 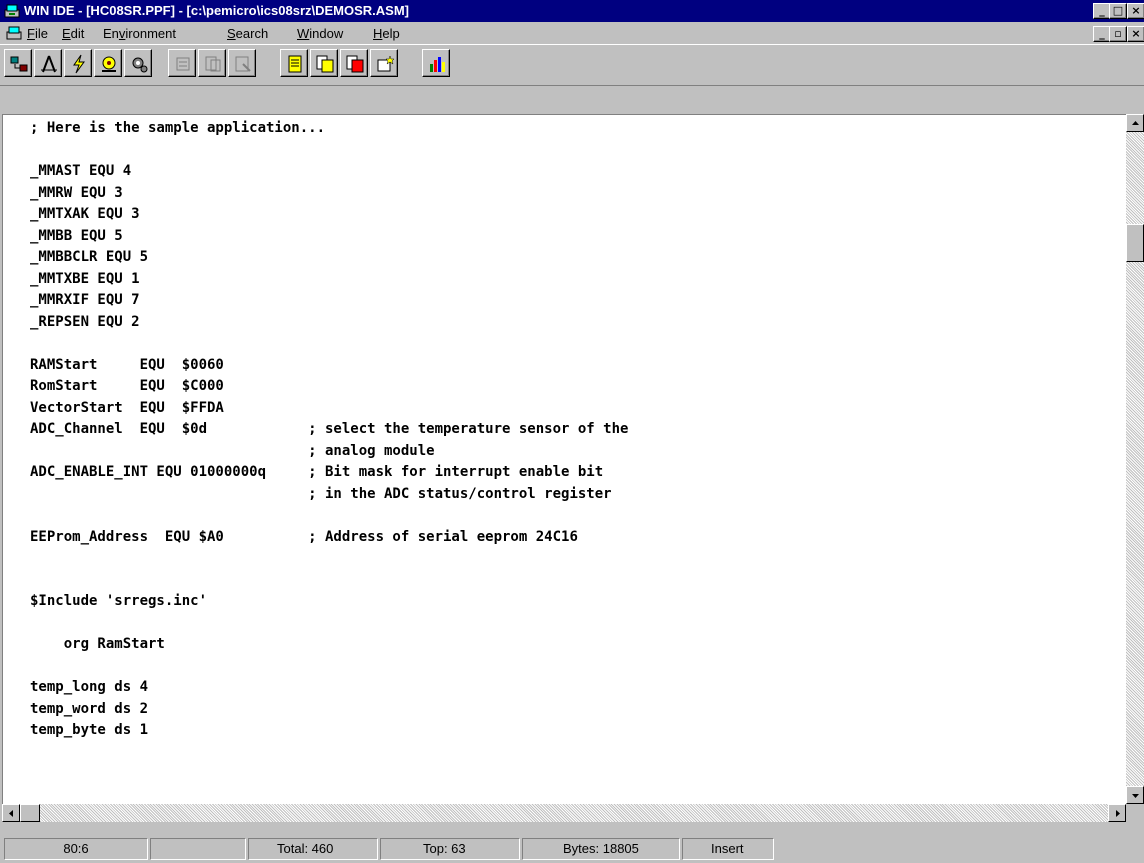 I want to click on status-blank-pane, so click(x=198, y=849).